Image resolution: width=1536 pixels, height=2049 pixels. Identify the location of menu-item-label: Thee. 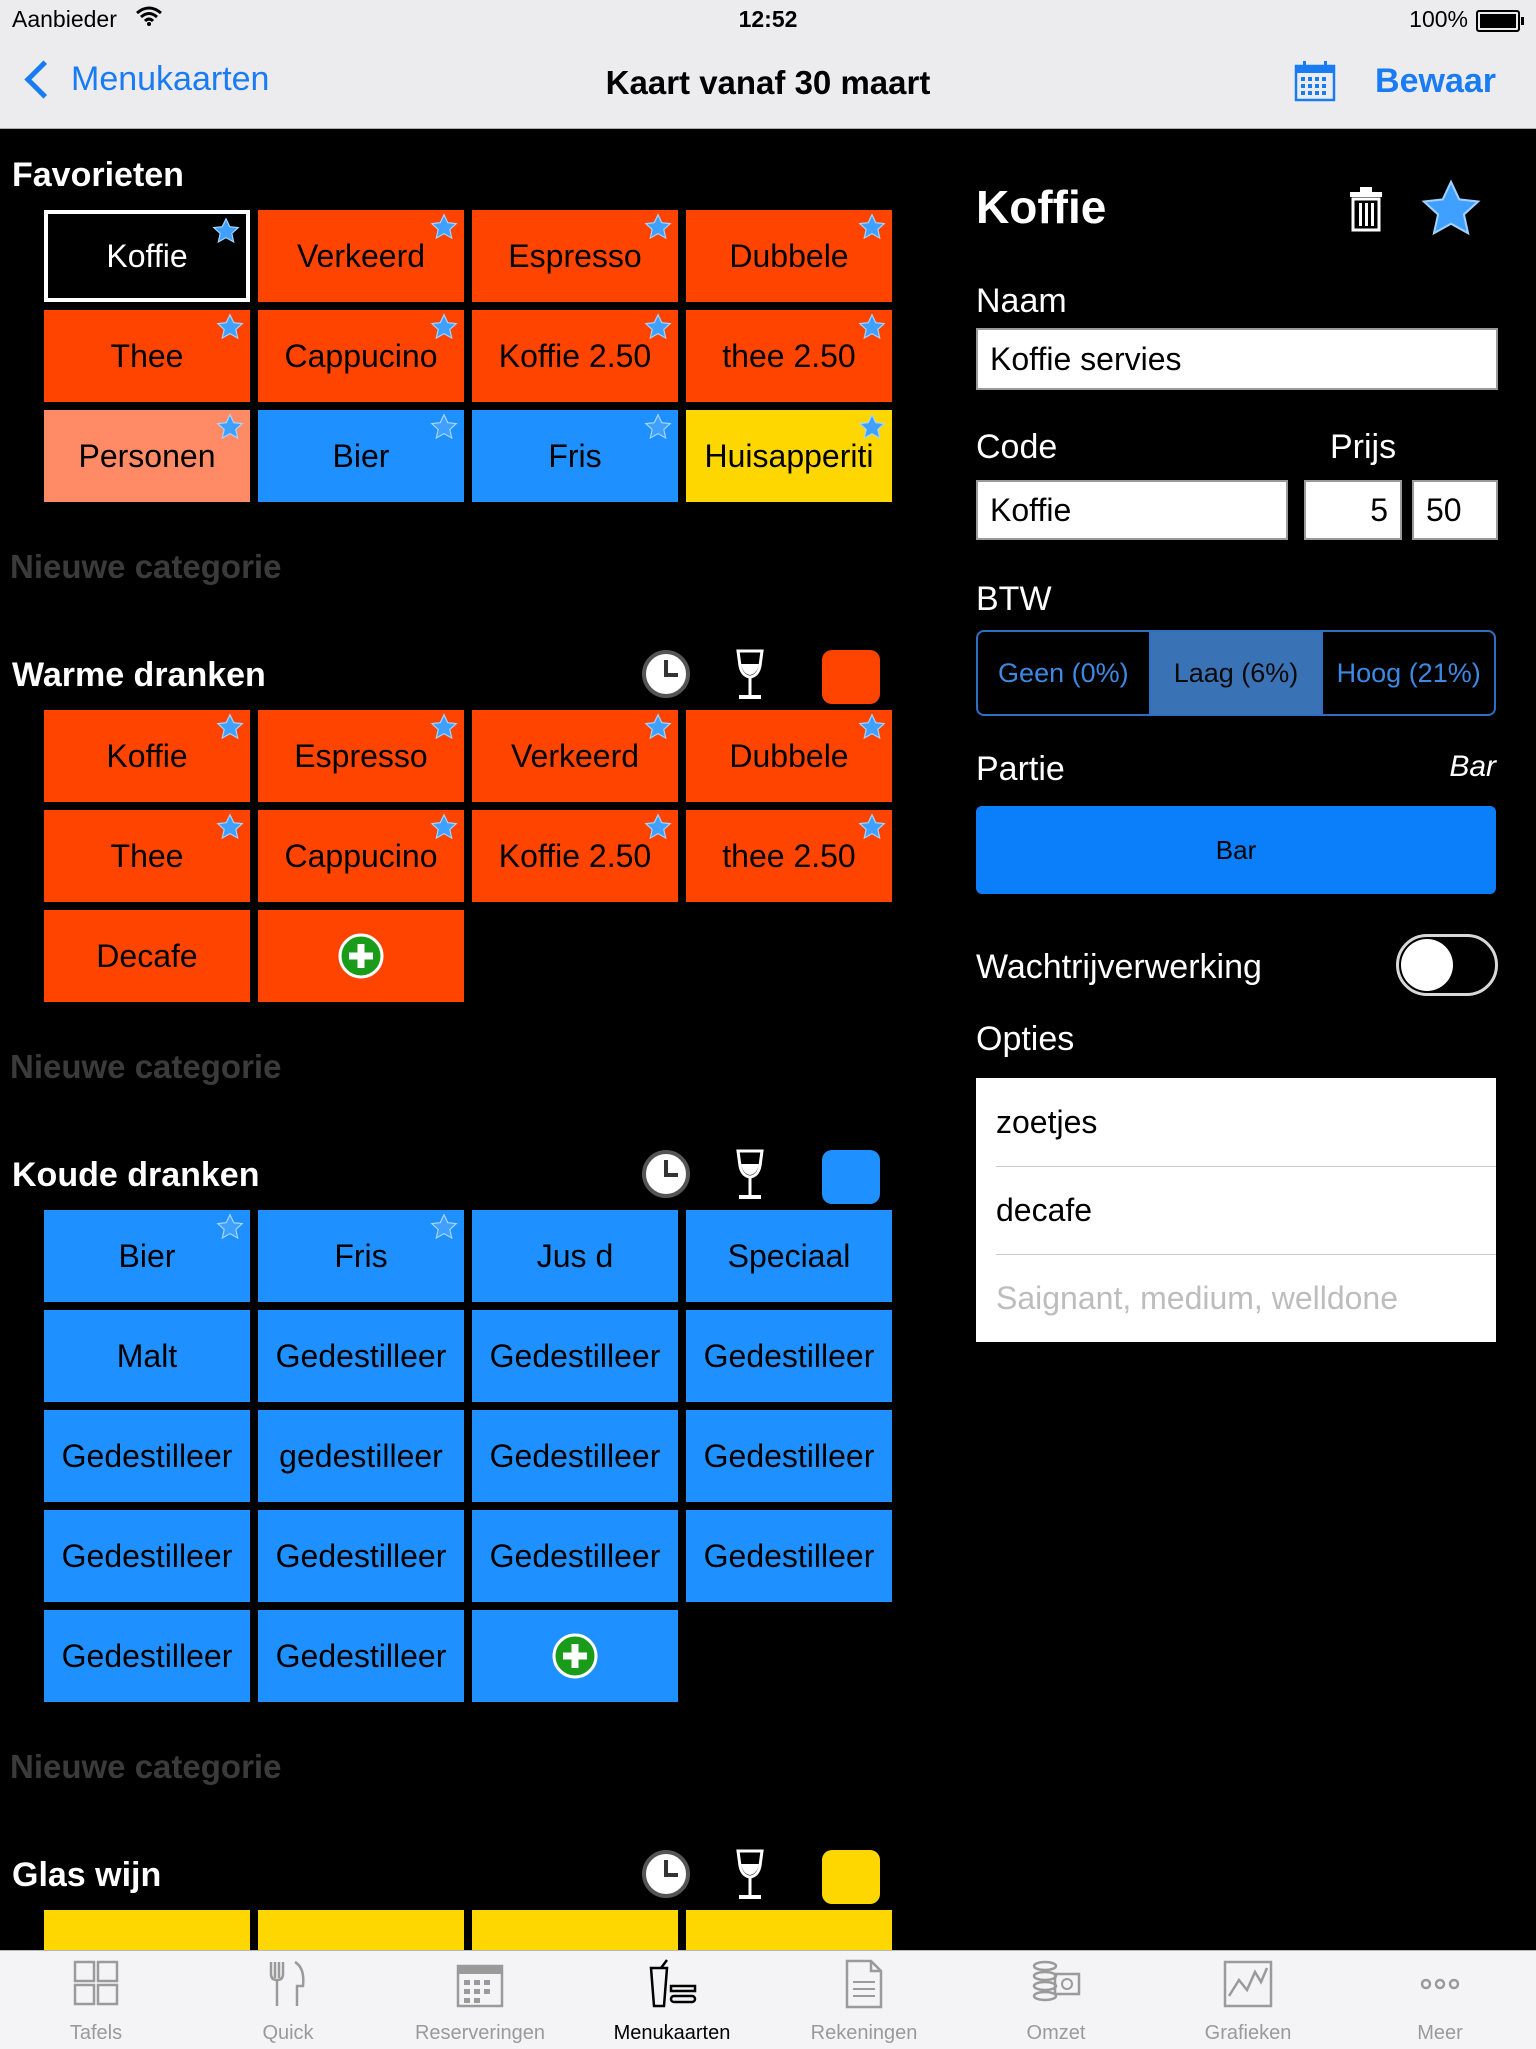
(147, 855).